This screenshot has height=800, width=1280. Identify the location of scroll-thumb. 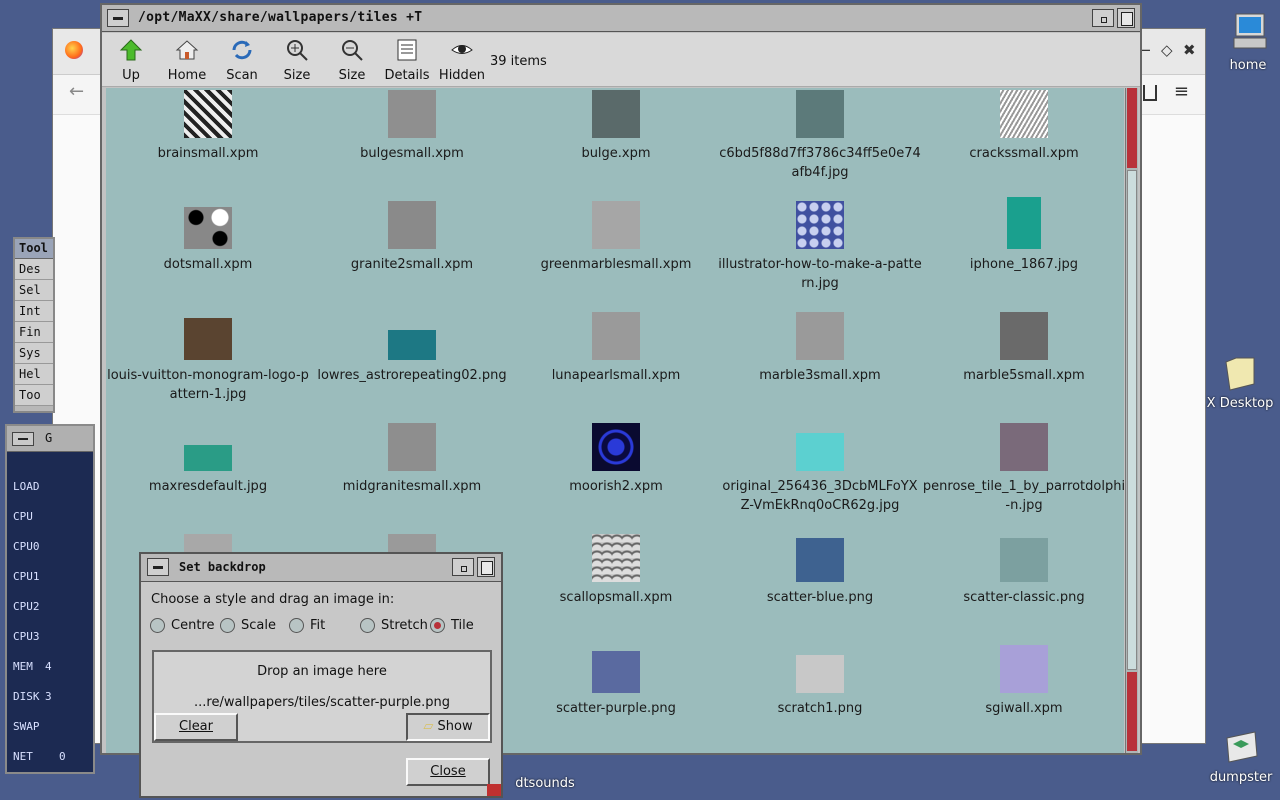
(1132, 420).